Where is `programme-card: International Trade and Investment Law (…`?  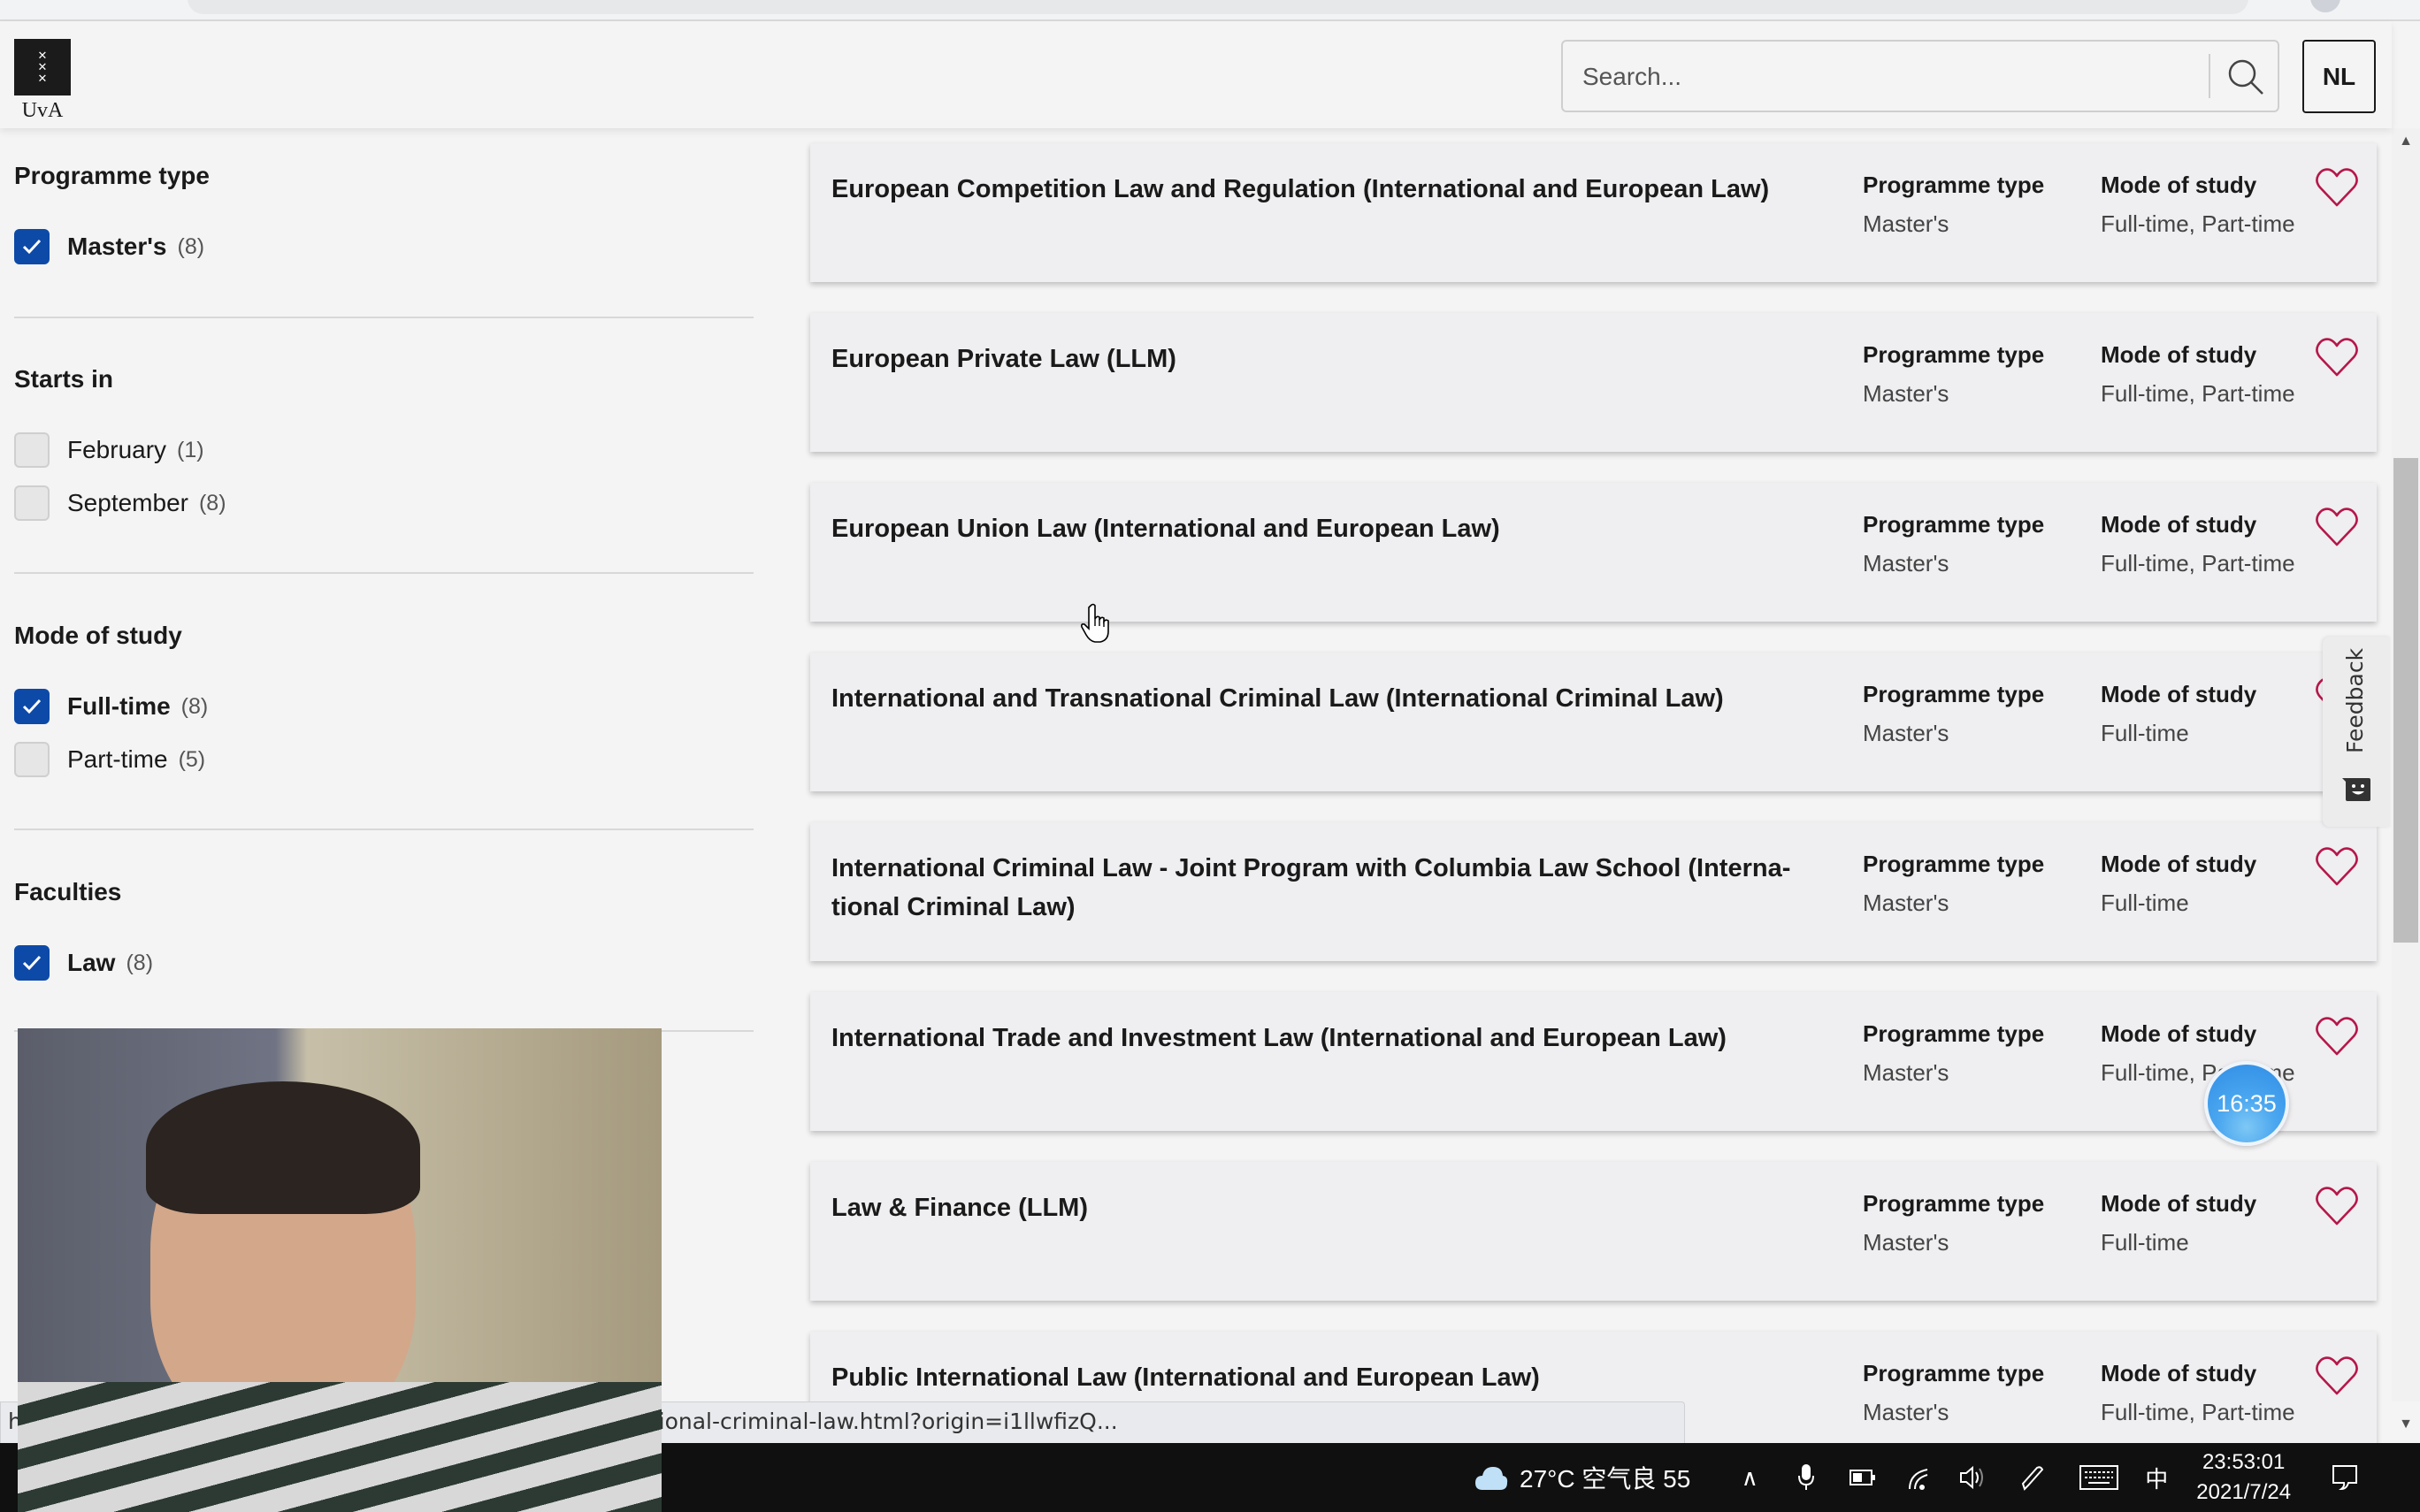
programme-card: International Trade and Investment Law (… is located at coordinates (1593, 1061).